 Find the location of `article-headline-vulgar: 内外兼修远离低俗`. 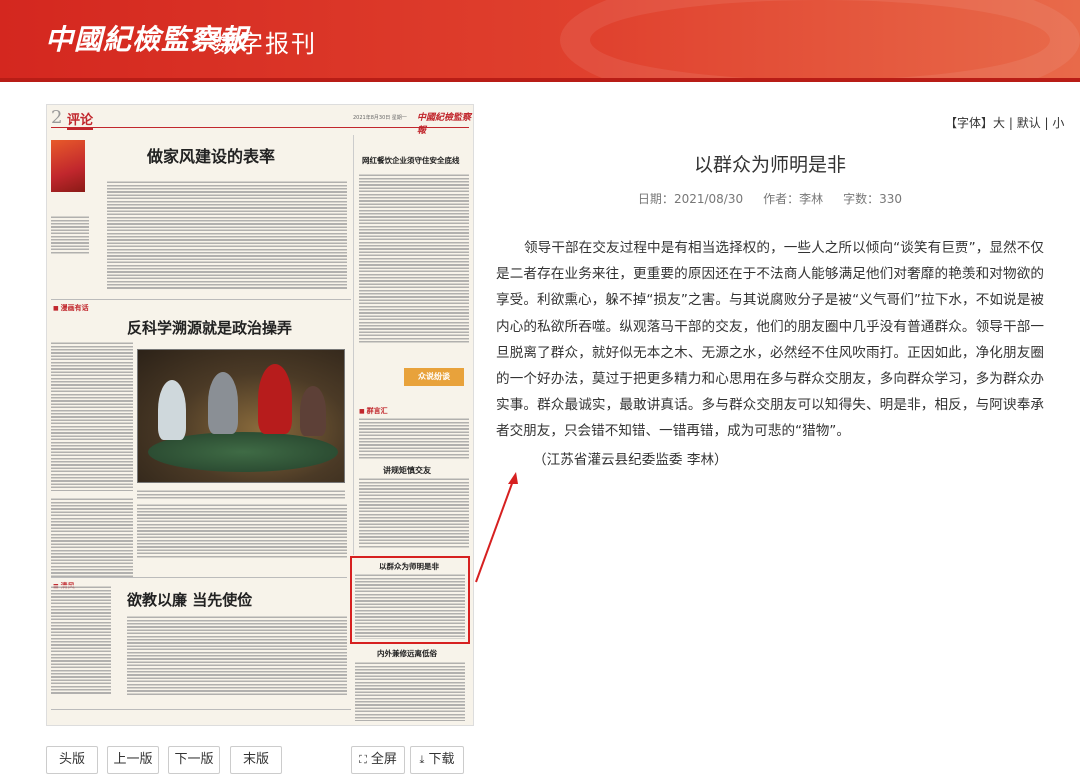

article-headline-vulgar: 内外兼修远离低俗 is located at coordinates (407, 653).